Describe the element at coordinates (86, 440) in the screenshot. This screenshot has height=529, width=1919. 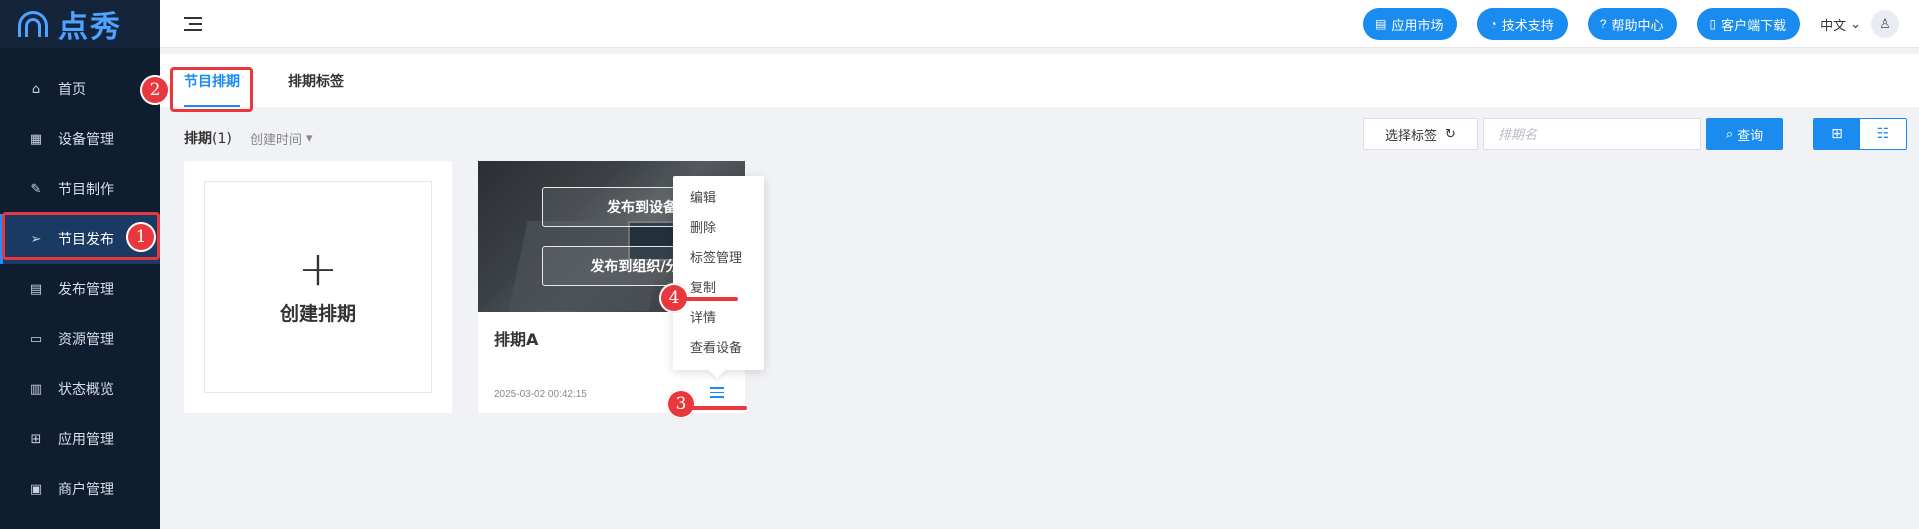
I see `sidebar-item-label: 应用管理` at that location.